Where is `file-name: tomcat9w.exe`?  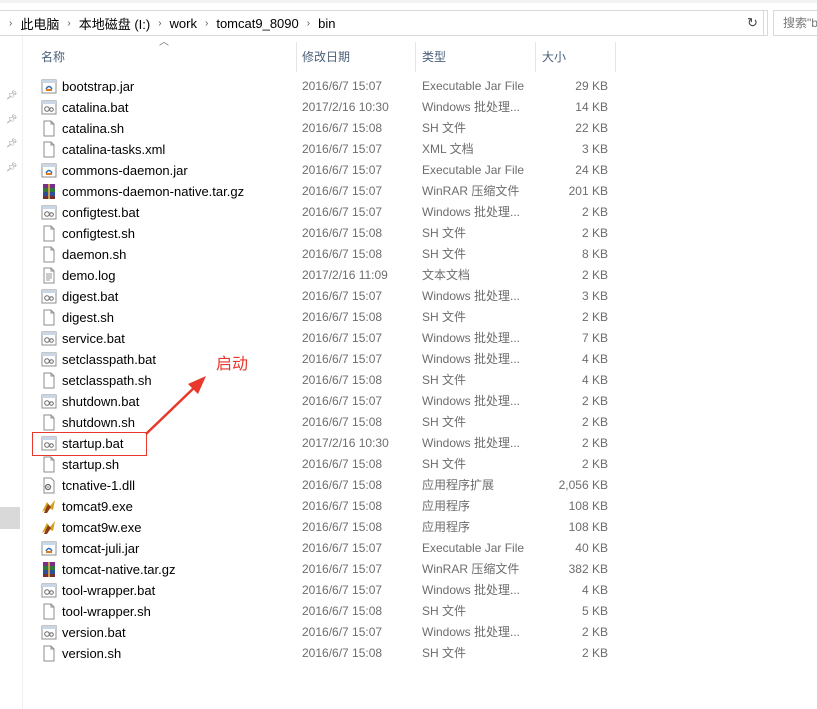 file-name: tomcat9w.exe is located at coordinates (102, 527).